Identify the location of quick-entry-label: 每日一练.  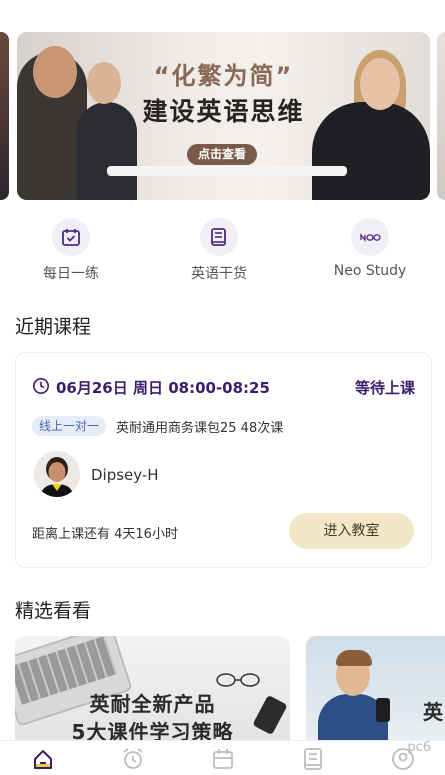
(71, 274).